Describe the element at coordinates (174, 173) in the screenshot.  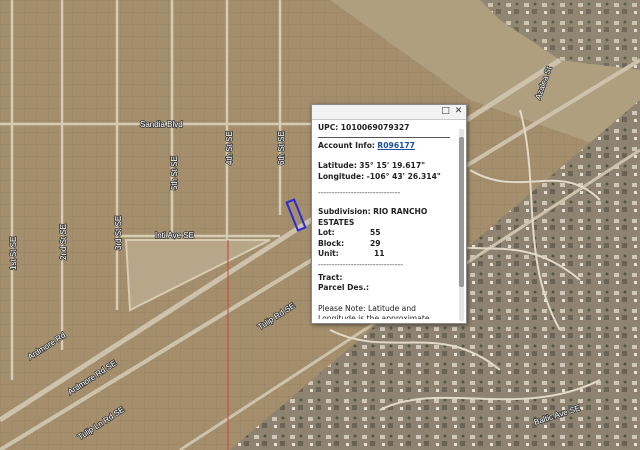
I see `street-label: 5th St SE` at that location.